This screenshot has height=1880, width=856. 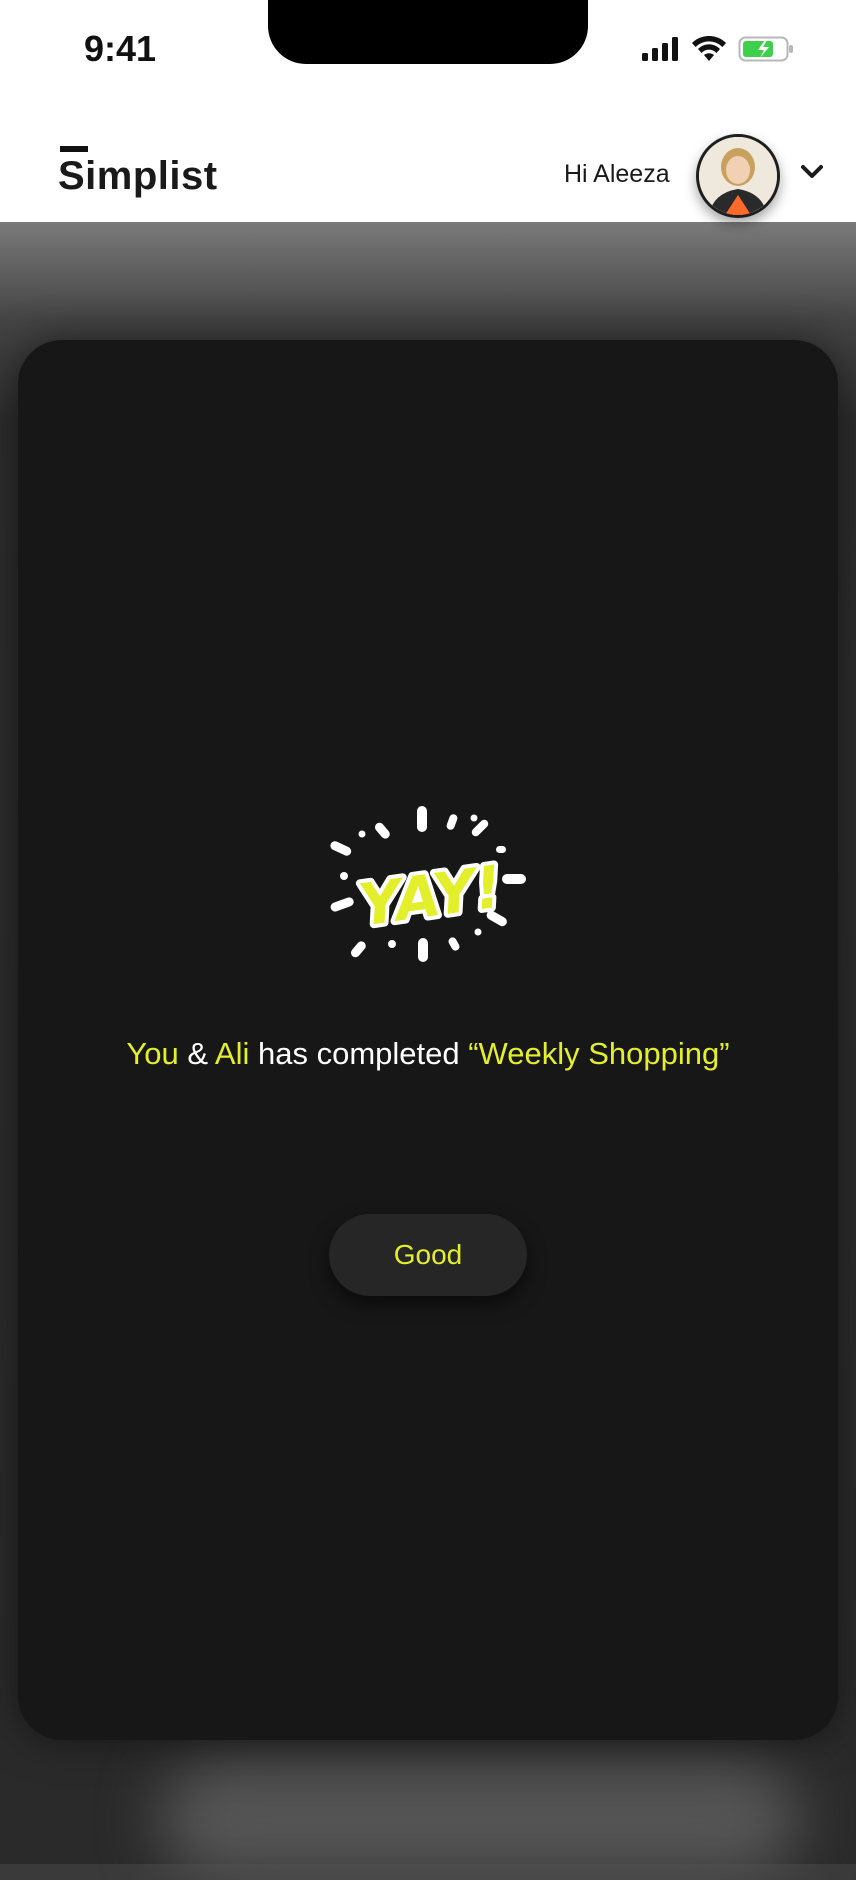 I want to click on status-icons, so click(x=718, y=49).